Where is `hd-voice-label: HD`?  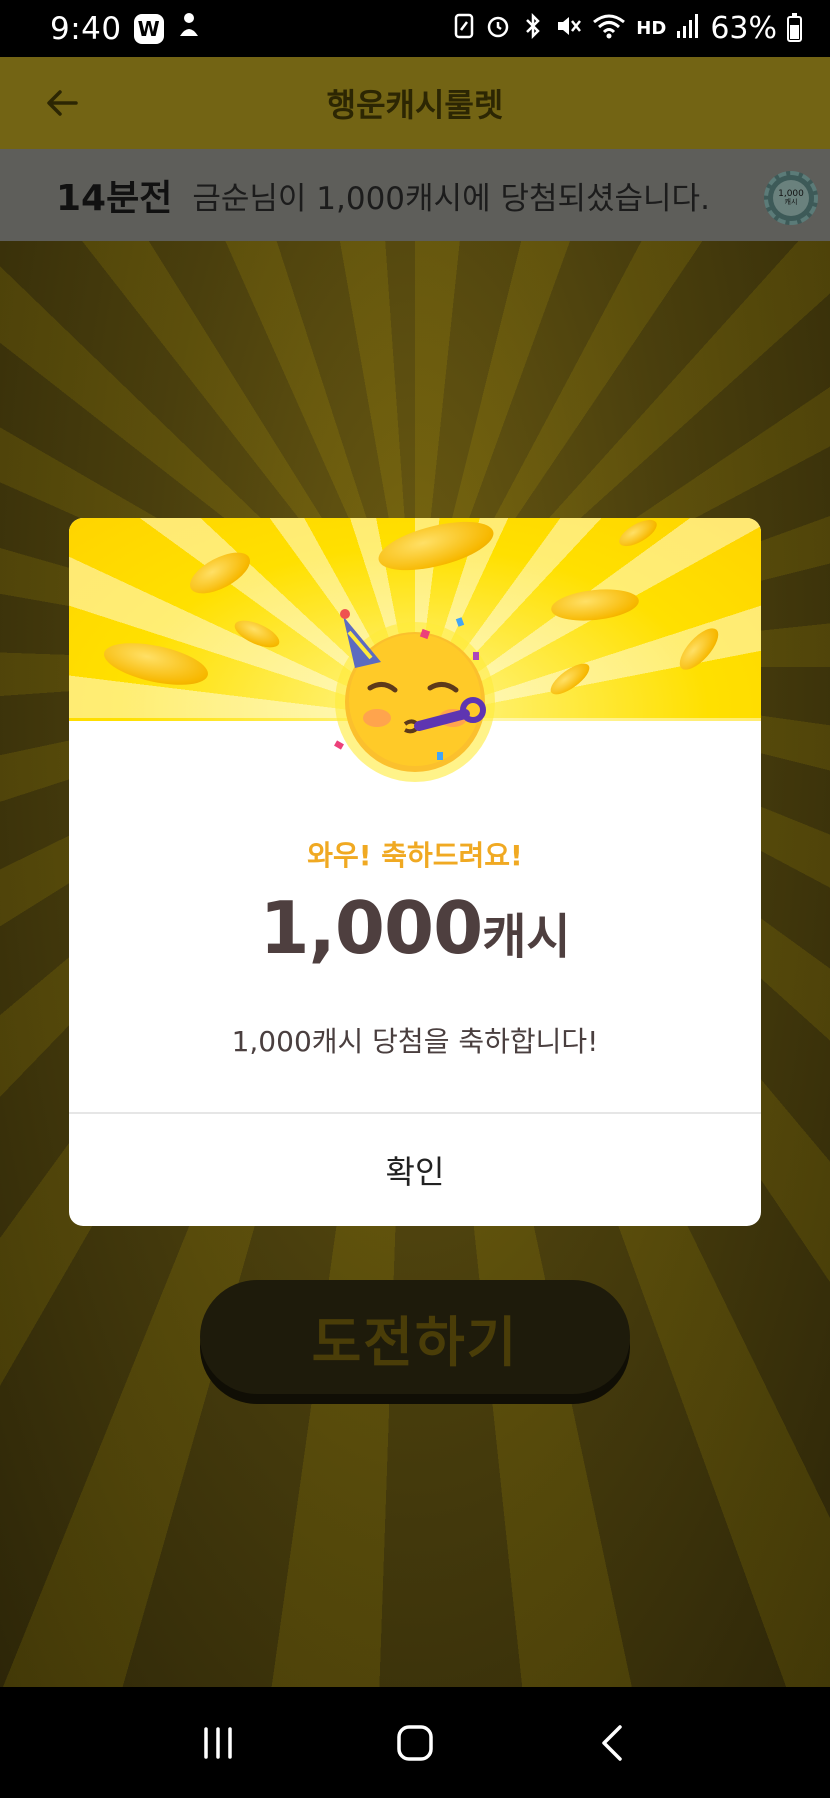 hd-voice-label: HD is located at coordinates (651, 28).